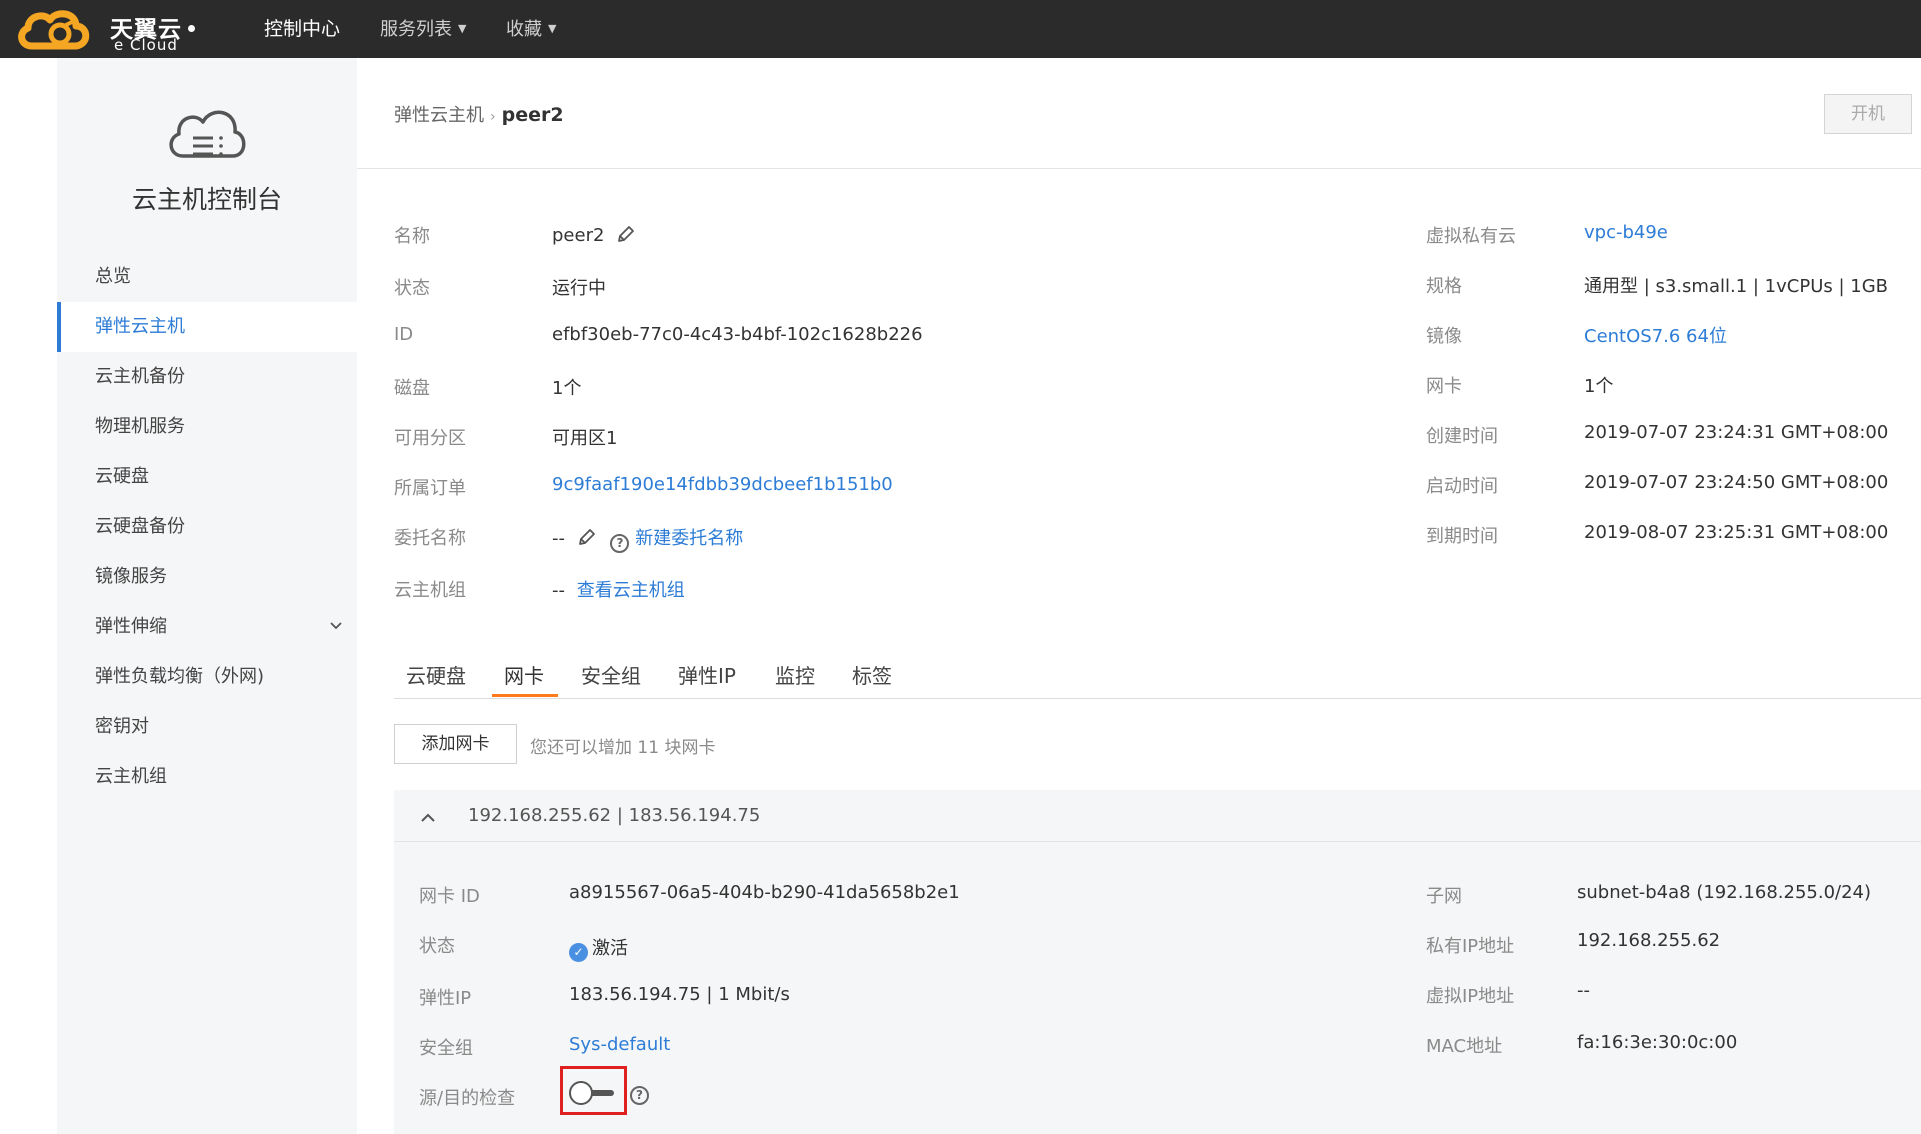 The height and width of the screenshot is (1134, 1921). Describe the element at coordinates (1868, 114) in the screenshot. I see `power-on-button: 开机` at that location.